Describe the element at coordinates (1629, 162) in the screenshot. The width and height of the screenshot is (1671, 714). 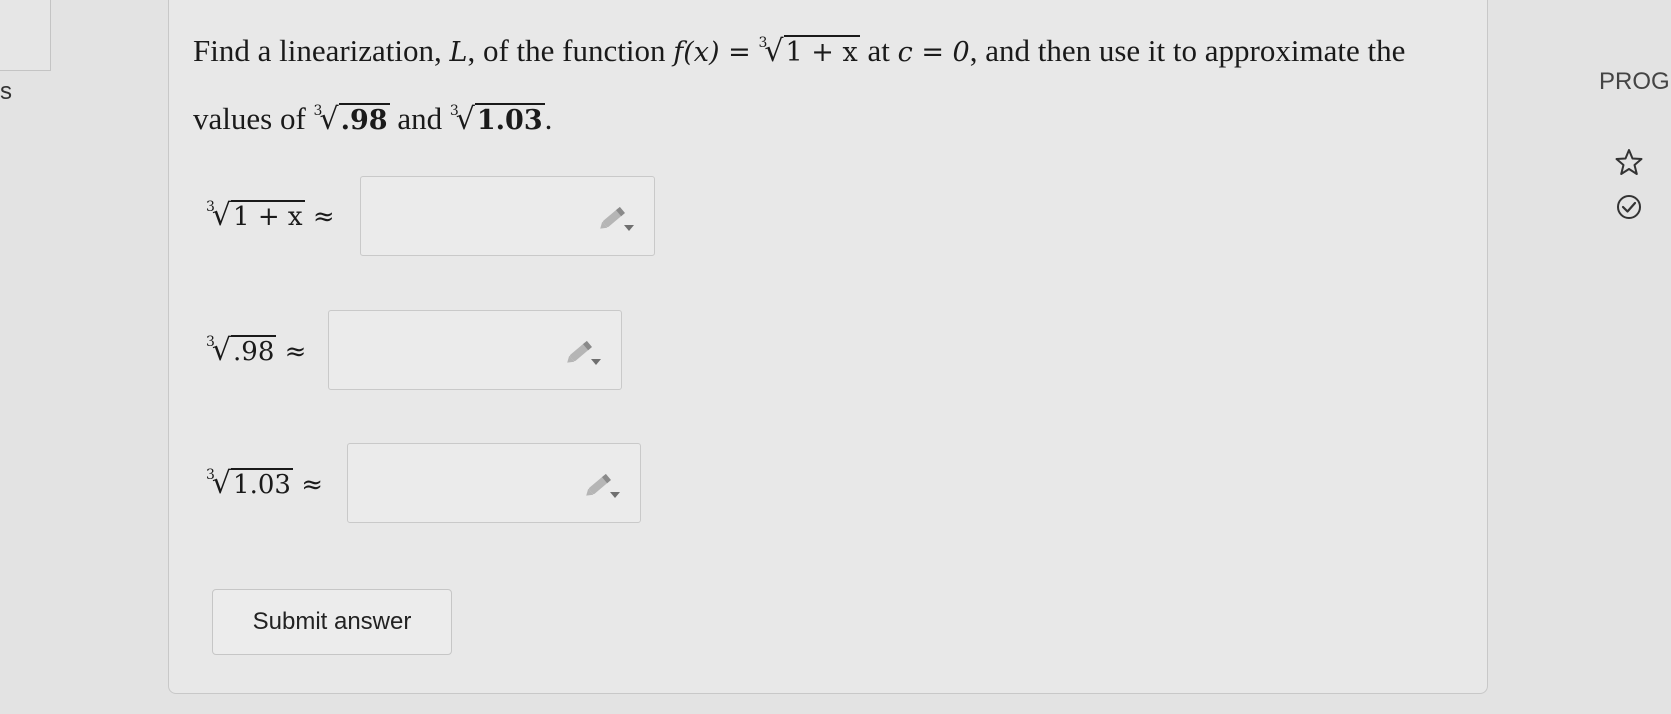
I see `star-icon` at that location.